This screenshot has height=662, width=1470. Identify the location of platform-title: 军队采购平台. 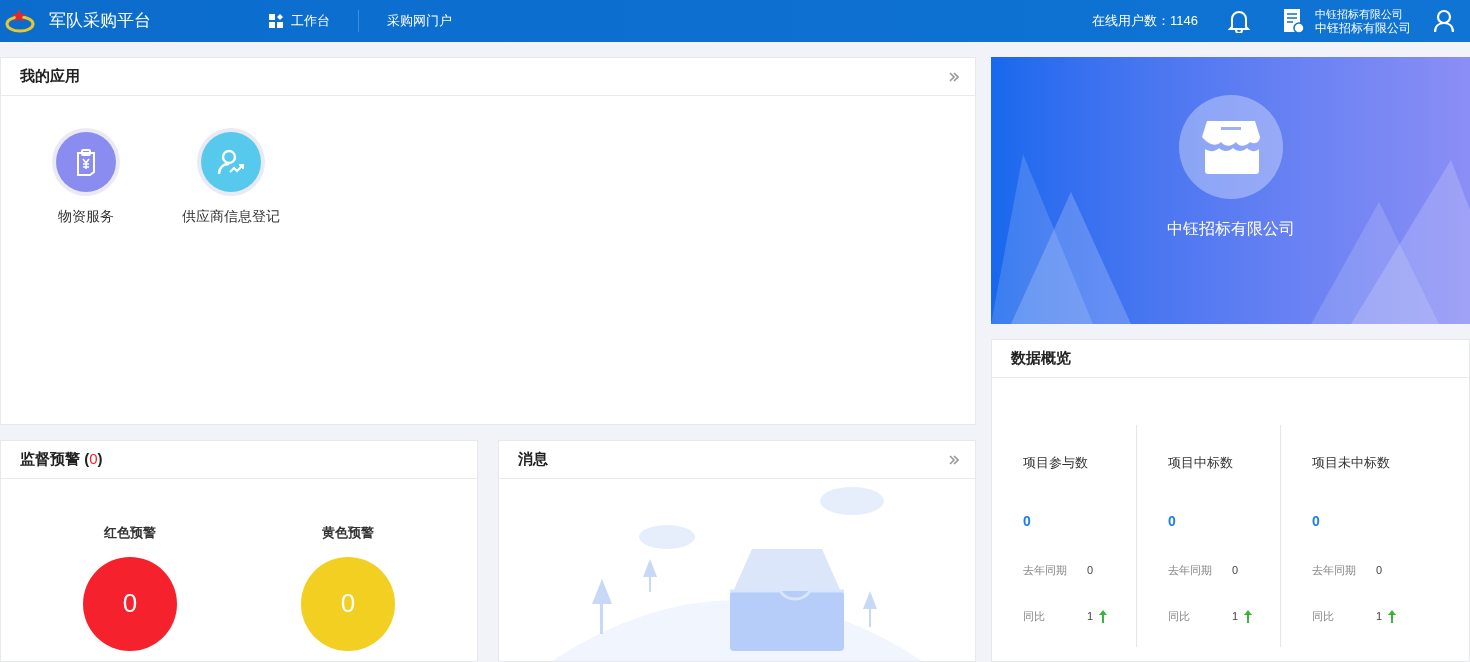
(100, 21).